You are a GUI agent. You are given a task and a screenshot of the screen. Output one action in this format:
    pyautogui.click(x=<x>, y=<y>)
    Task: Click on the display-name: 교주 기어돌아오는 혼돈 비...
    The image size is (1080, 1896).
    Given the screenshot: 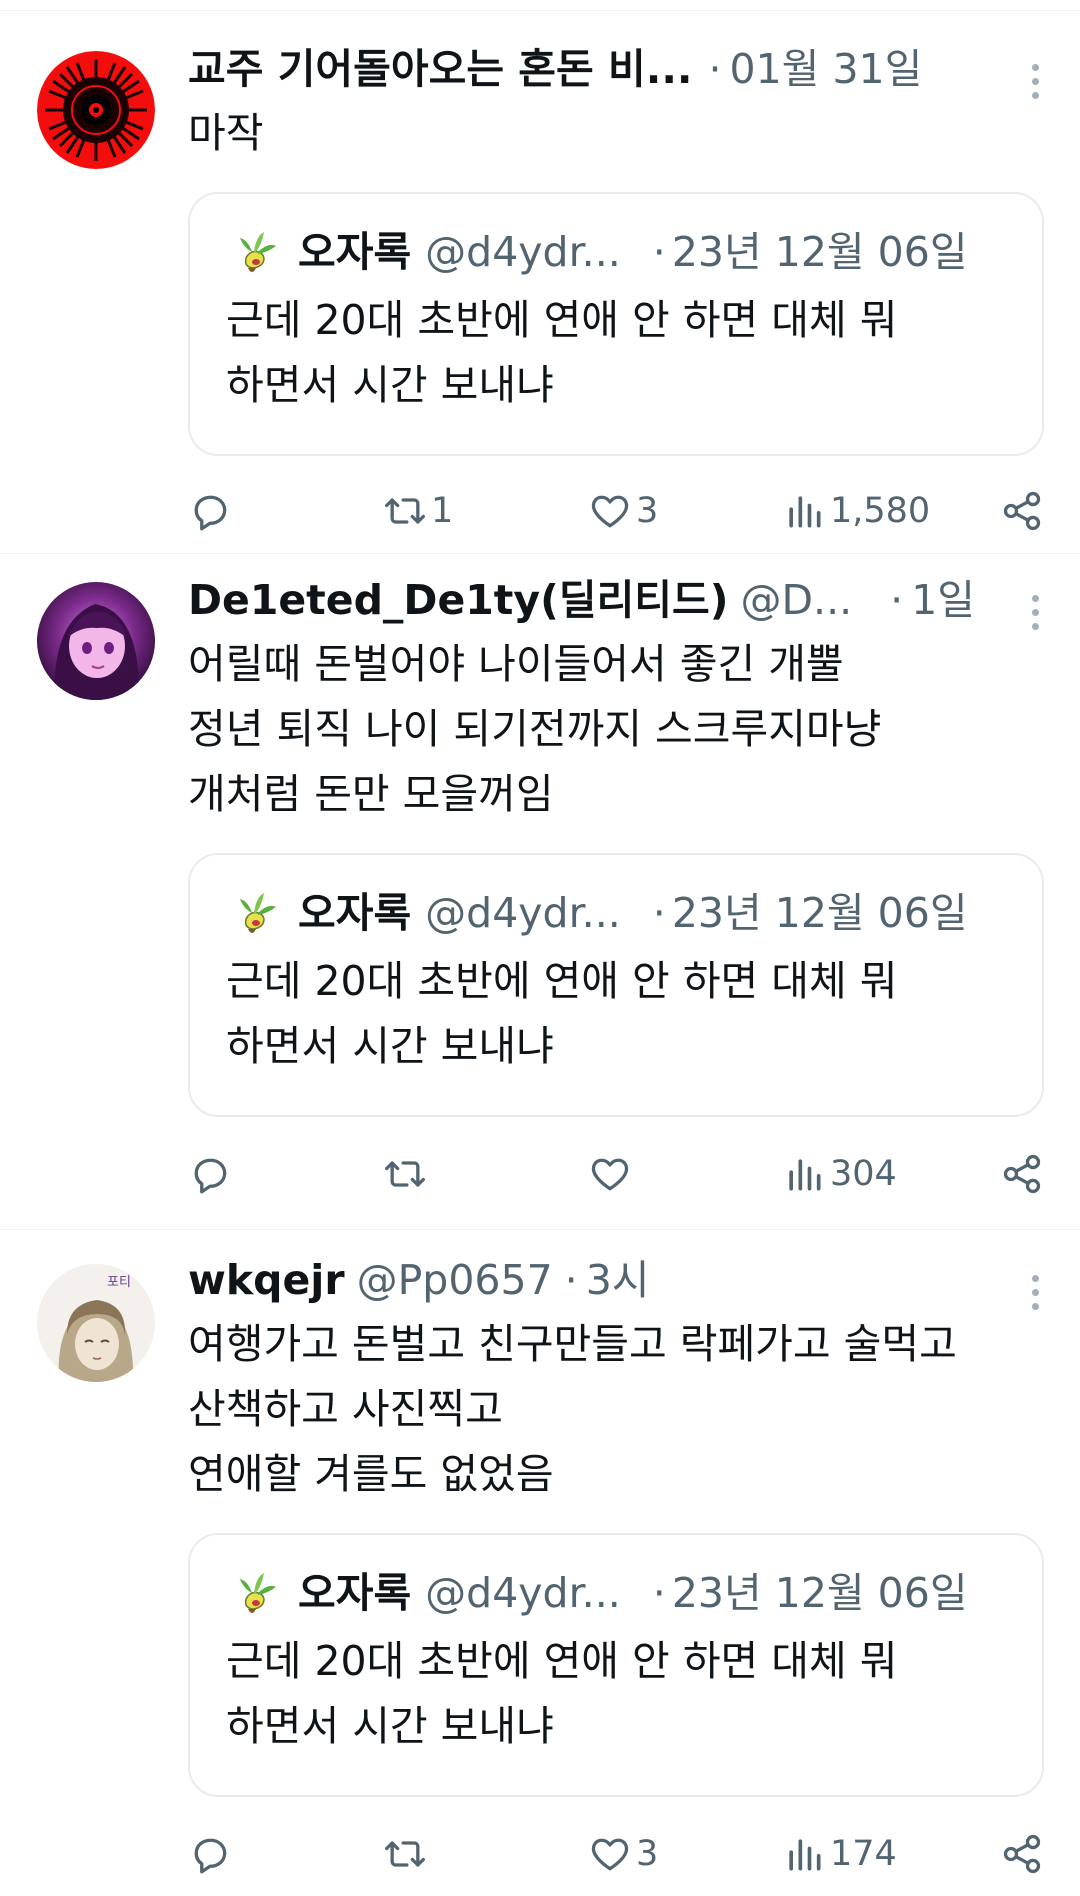 What is the action you would take?
    pyautogui.click(x=440, y=69)
    